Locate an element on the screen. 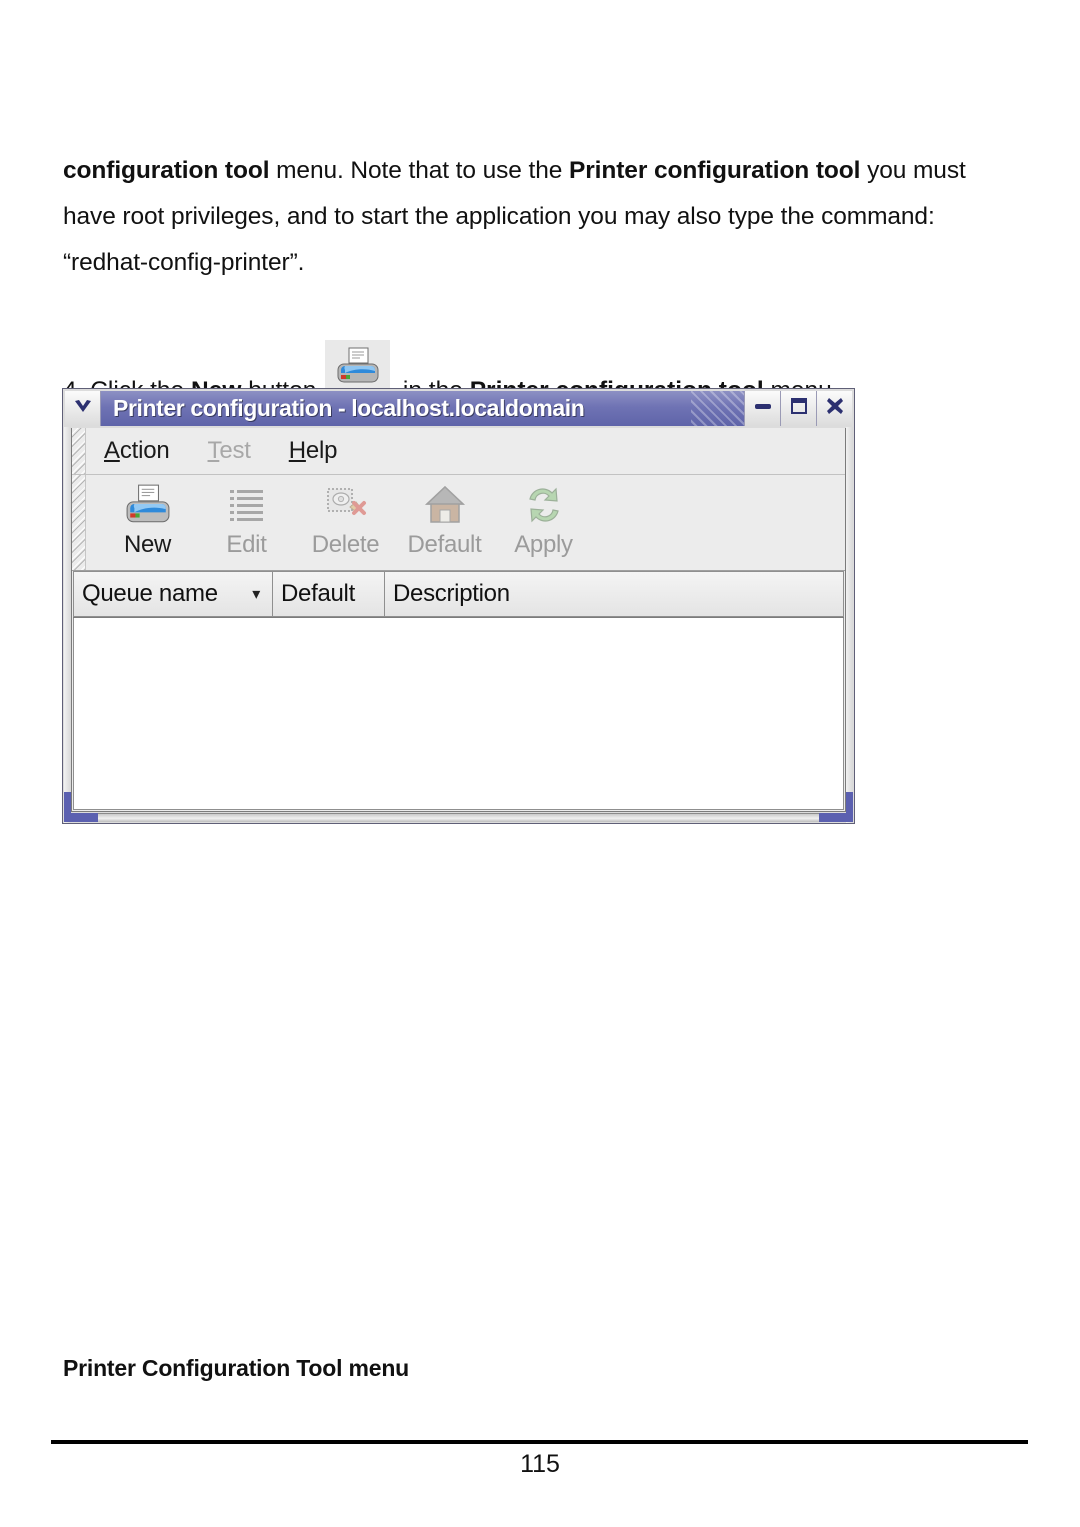 This screenshot has width=1080, height=1527. menu-items: Action Test Help is located at coordinates (212, 451).